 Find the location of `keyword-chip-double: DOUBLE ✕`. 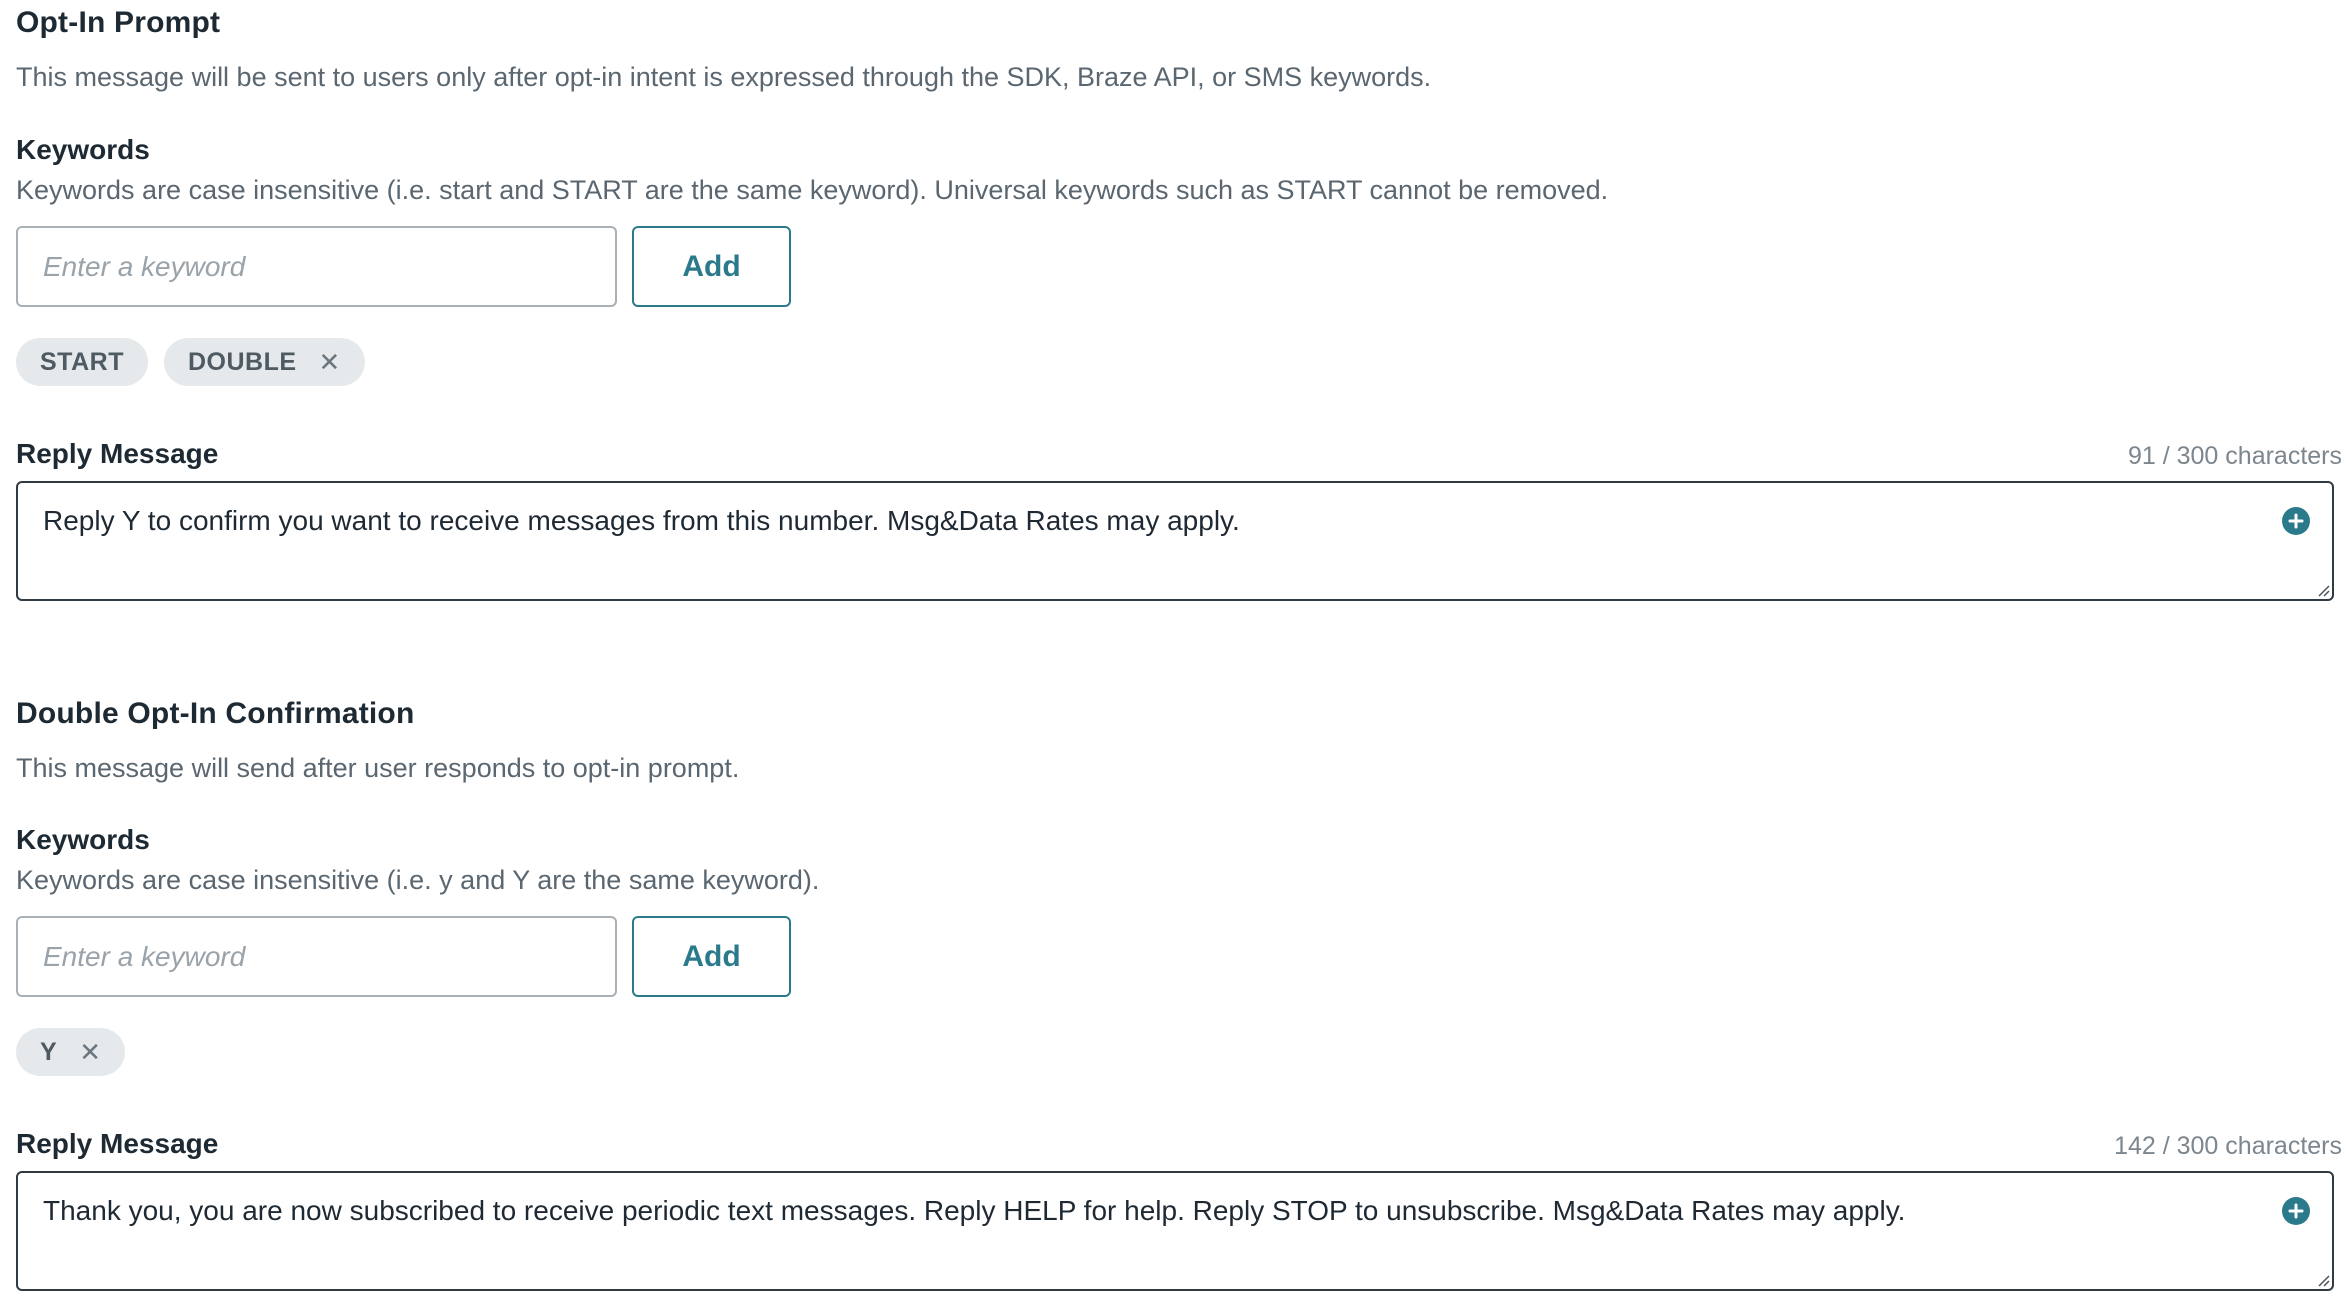

keyword-chip-double: DOUBLE ✕ is located at coordinates (264, 362).